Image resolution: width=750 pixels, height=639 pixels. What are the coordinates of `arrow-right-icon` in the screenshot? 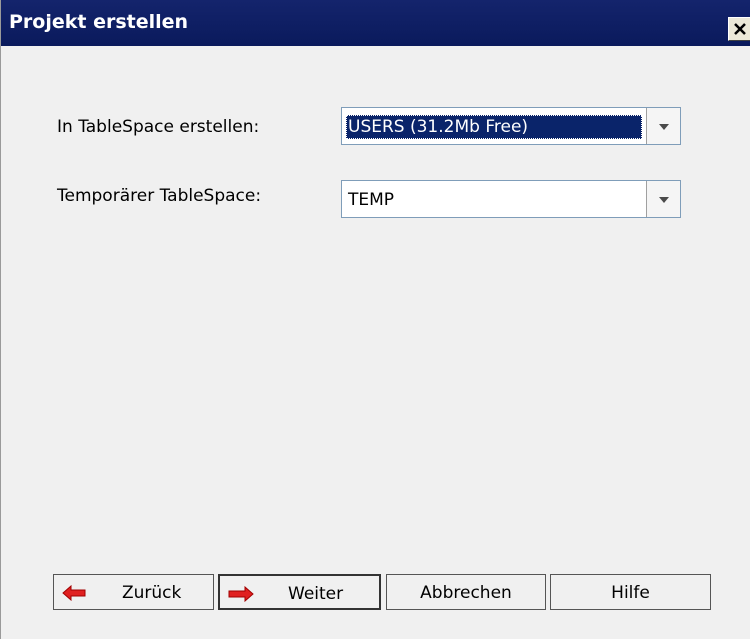 It's located at (241, 594).